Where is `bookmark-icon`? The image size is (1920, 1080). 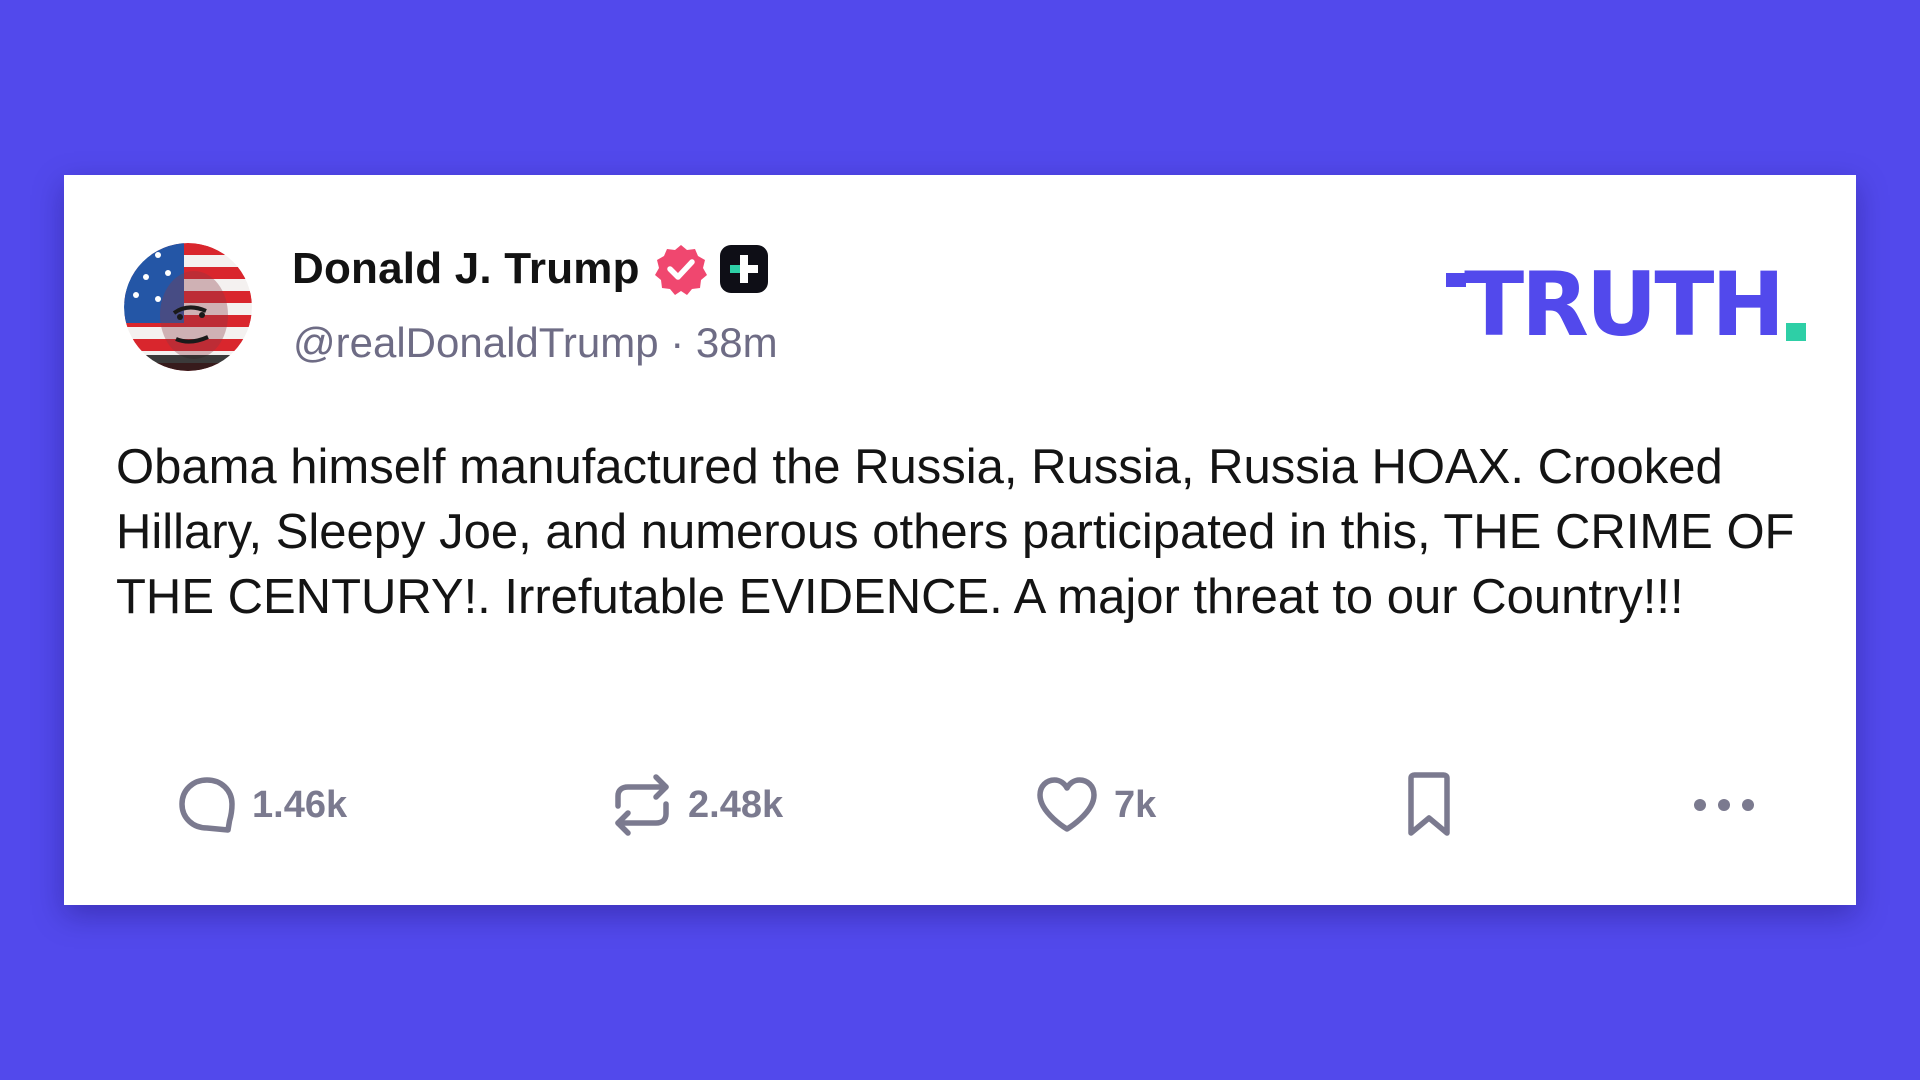
bookmark-icon is located at coordinates (1429, 804).